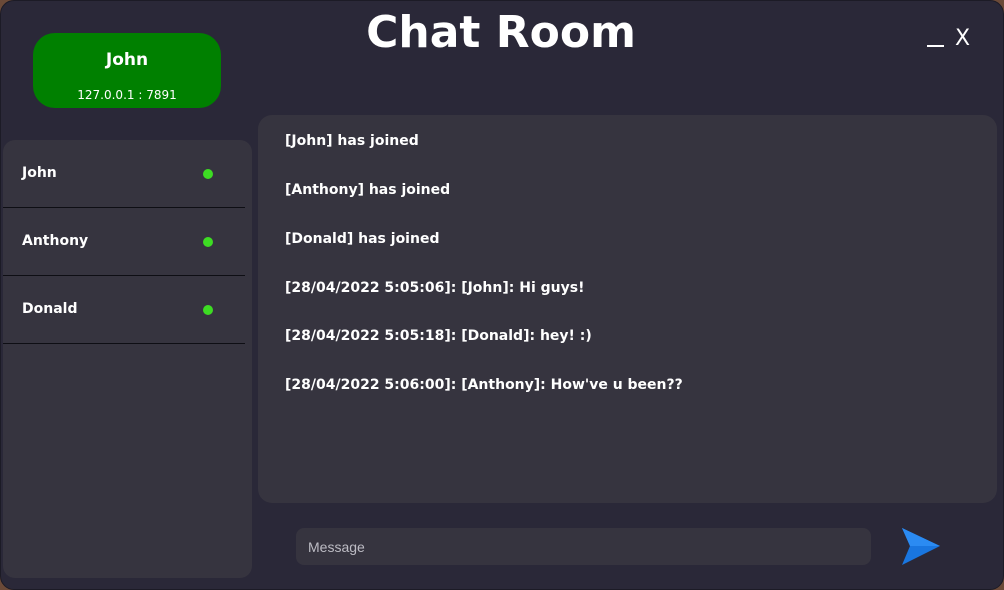 The height and width of the screenshot is (590, 1004). What do you see at coordinates (438, 336) in the screenshot?
I see `chat-message: [28/04/2022 5:05:18]: [Donald]: hey! :)` at bounding box center [438, 336].